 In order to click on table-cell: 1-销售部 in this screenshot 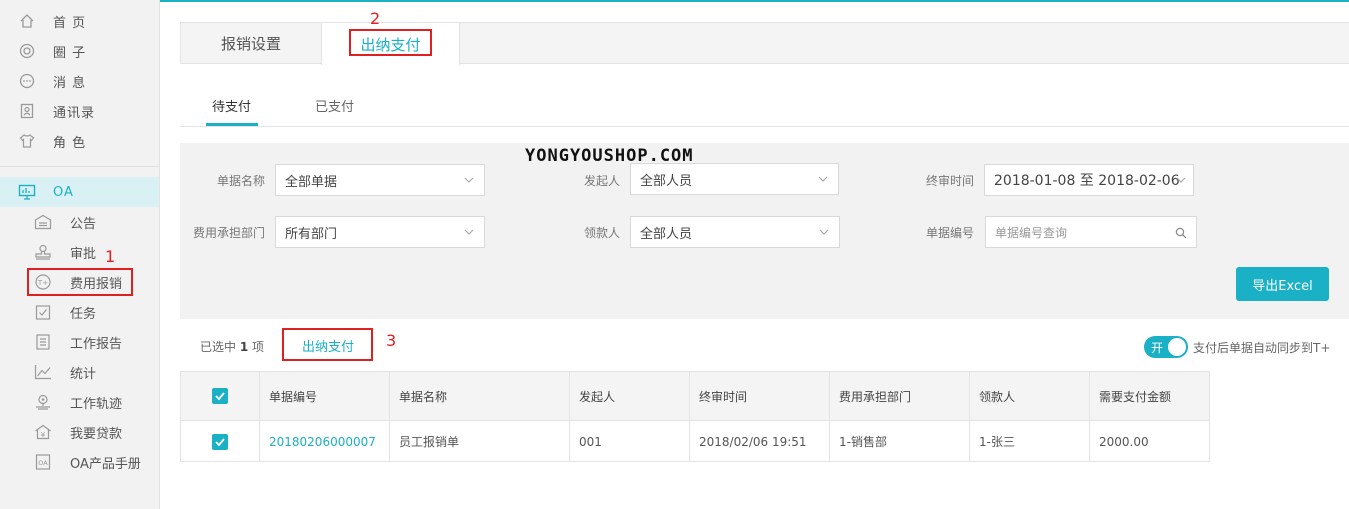, I will do `click(899, 441)`.